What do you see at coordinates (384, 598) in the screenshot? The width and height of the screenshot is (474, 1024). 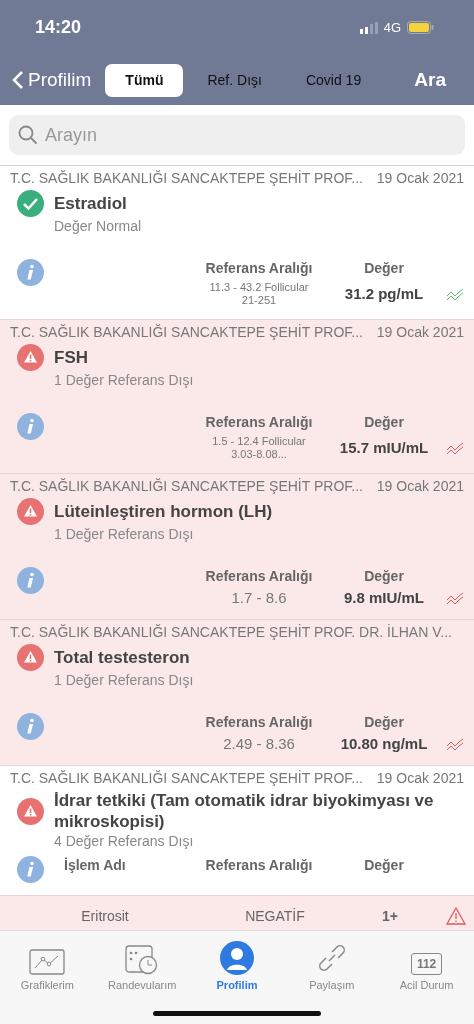 I see `result-value: 9.8 mIU/mL` at bounding box center [384, 598].